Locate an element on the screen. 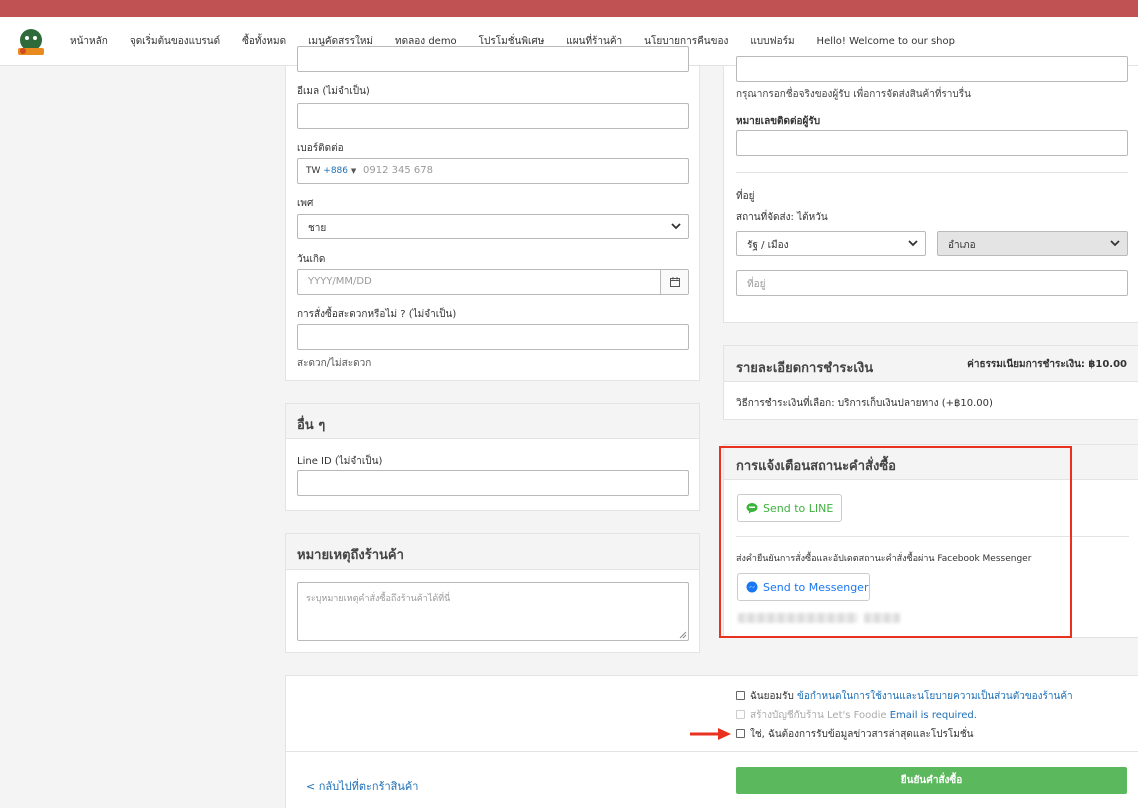 The height and width of the screenshot is (808, 1138). other-panel: อื่น ๆ Line ID (ไม่จำเป็น) is located at coordinates (492, 457).